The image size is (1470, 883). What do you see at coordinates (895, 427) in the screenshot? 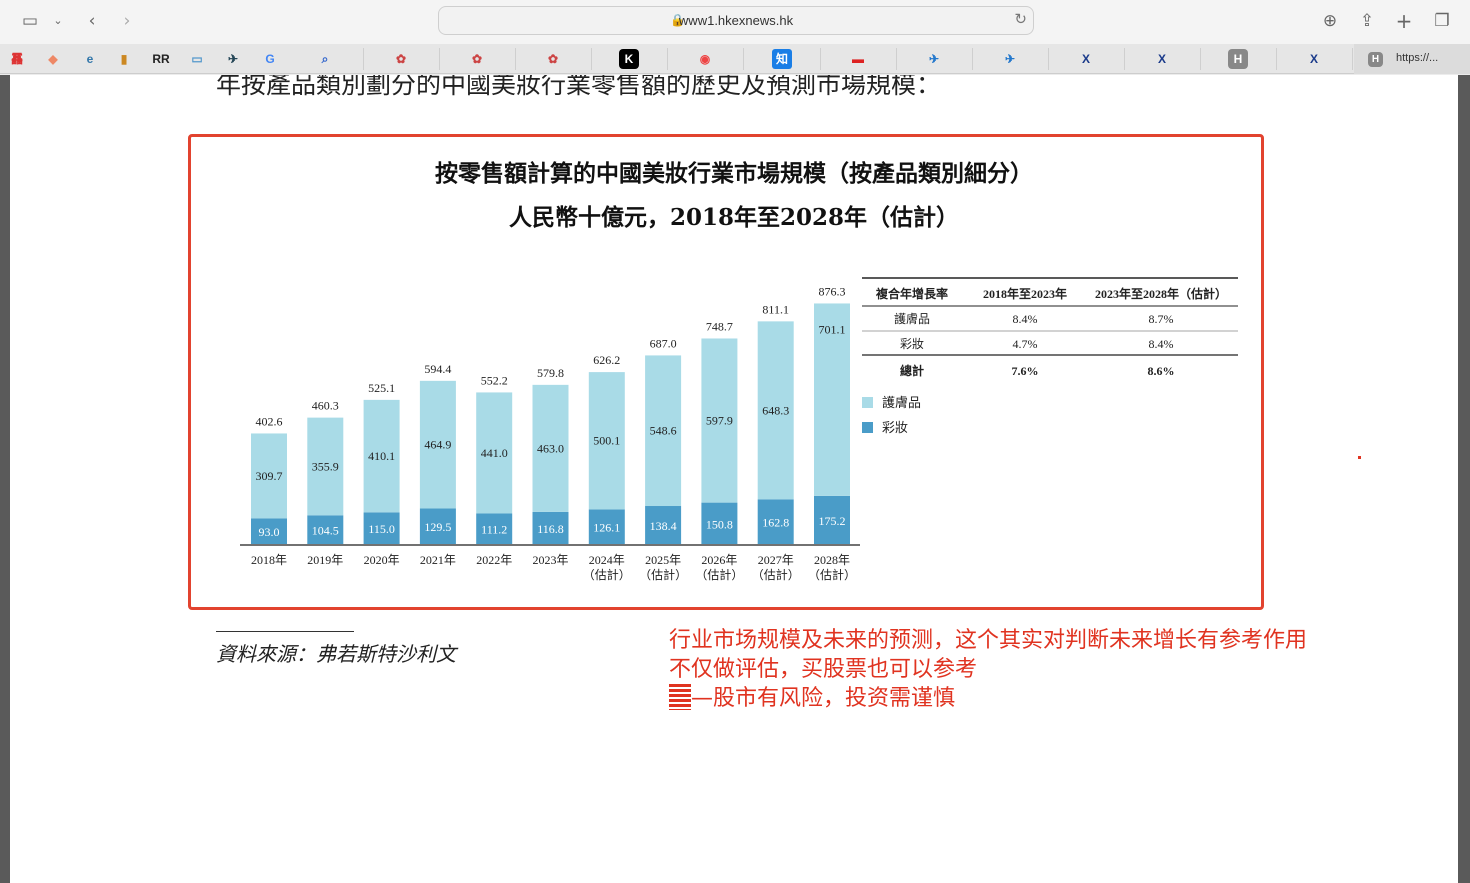
I see `legend-label: 彩妝` at bounding box center [895, 427].